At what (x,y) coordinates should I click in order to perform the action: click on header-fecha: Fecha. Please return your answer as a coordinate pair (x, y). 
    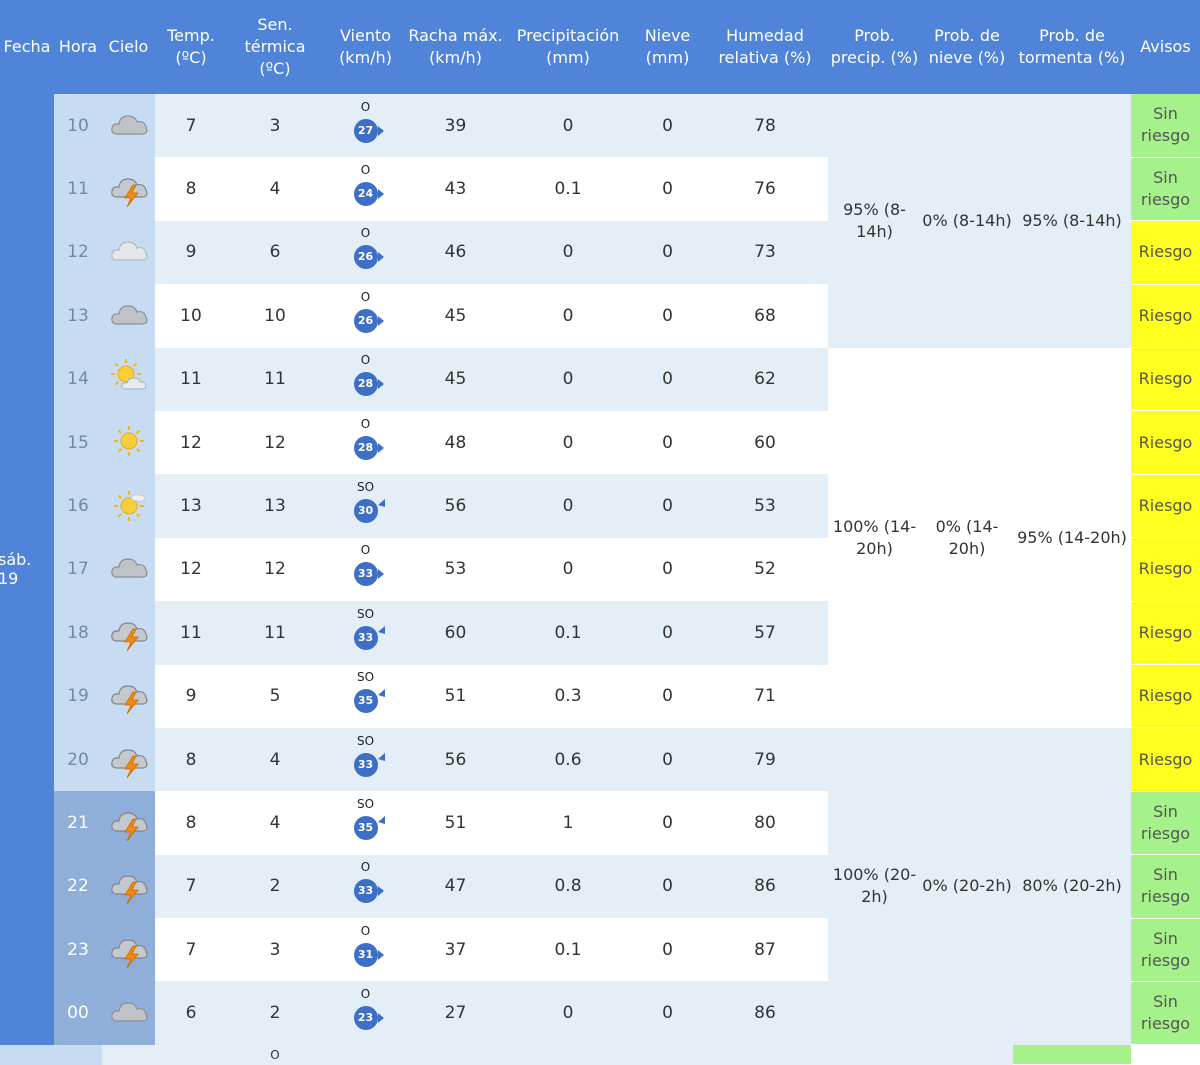
    Looking at the image, I should click on (27, 47).